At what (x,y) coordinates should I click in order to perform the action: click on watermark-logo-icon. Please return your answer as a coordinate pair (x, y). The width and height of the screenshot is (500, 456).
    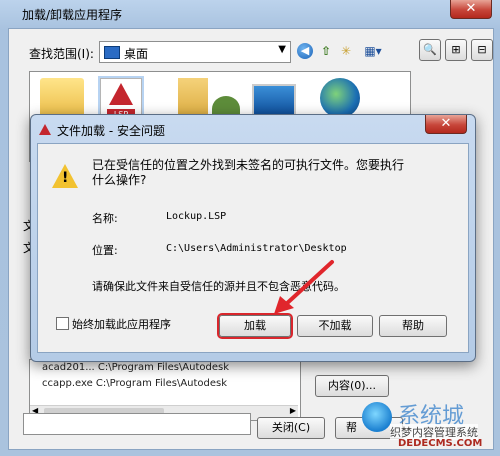
    Looking at the image, I should click on (377, 417).